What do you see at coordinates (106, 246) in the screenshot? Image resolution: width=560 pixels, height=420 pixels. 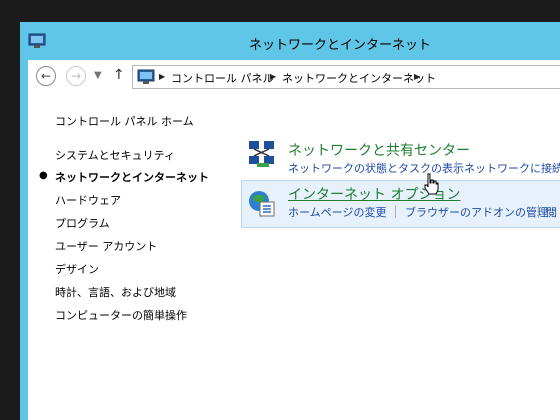 I see `sidebar-item-user-accounts: ユーザー アカウント` at bounding box center [106, 246].